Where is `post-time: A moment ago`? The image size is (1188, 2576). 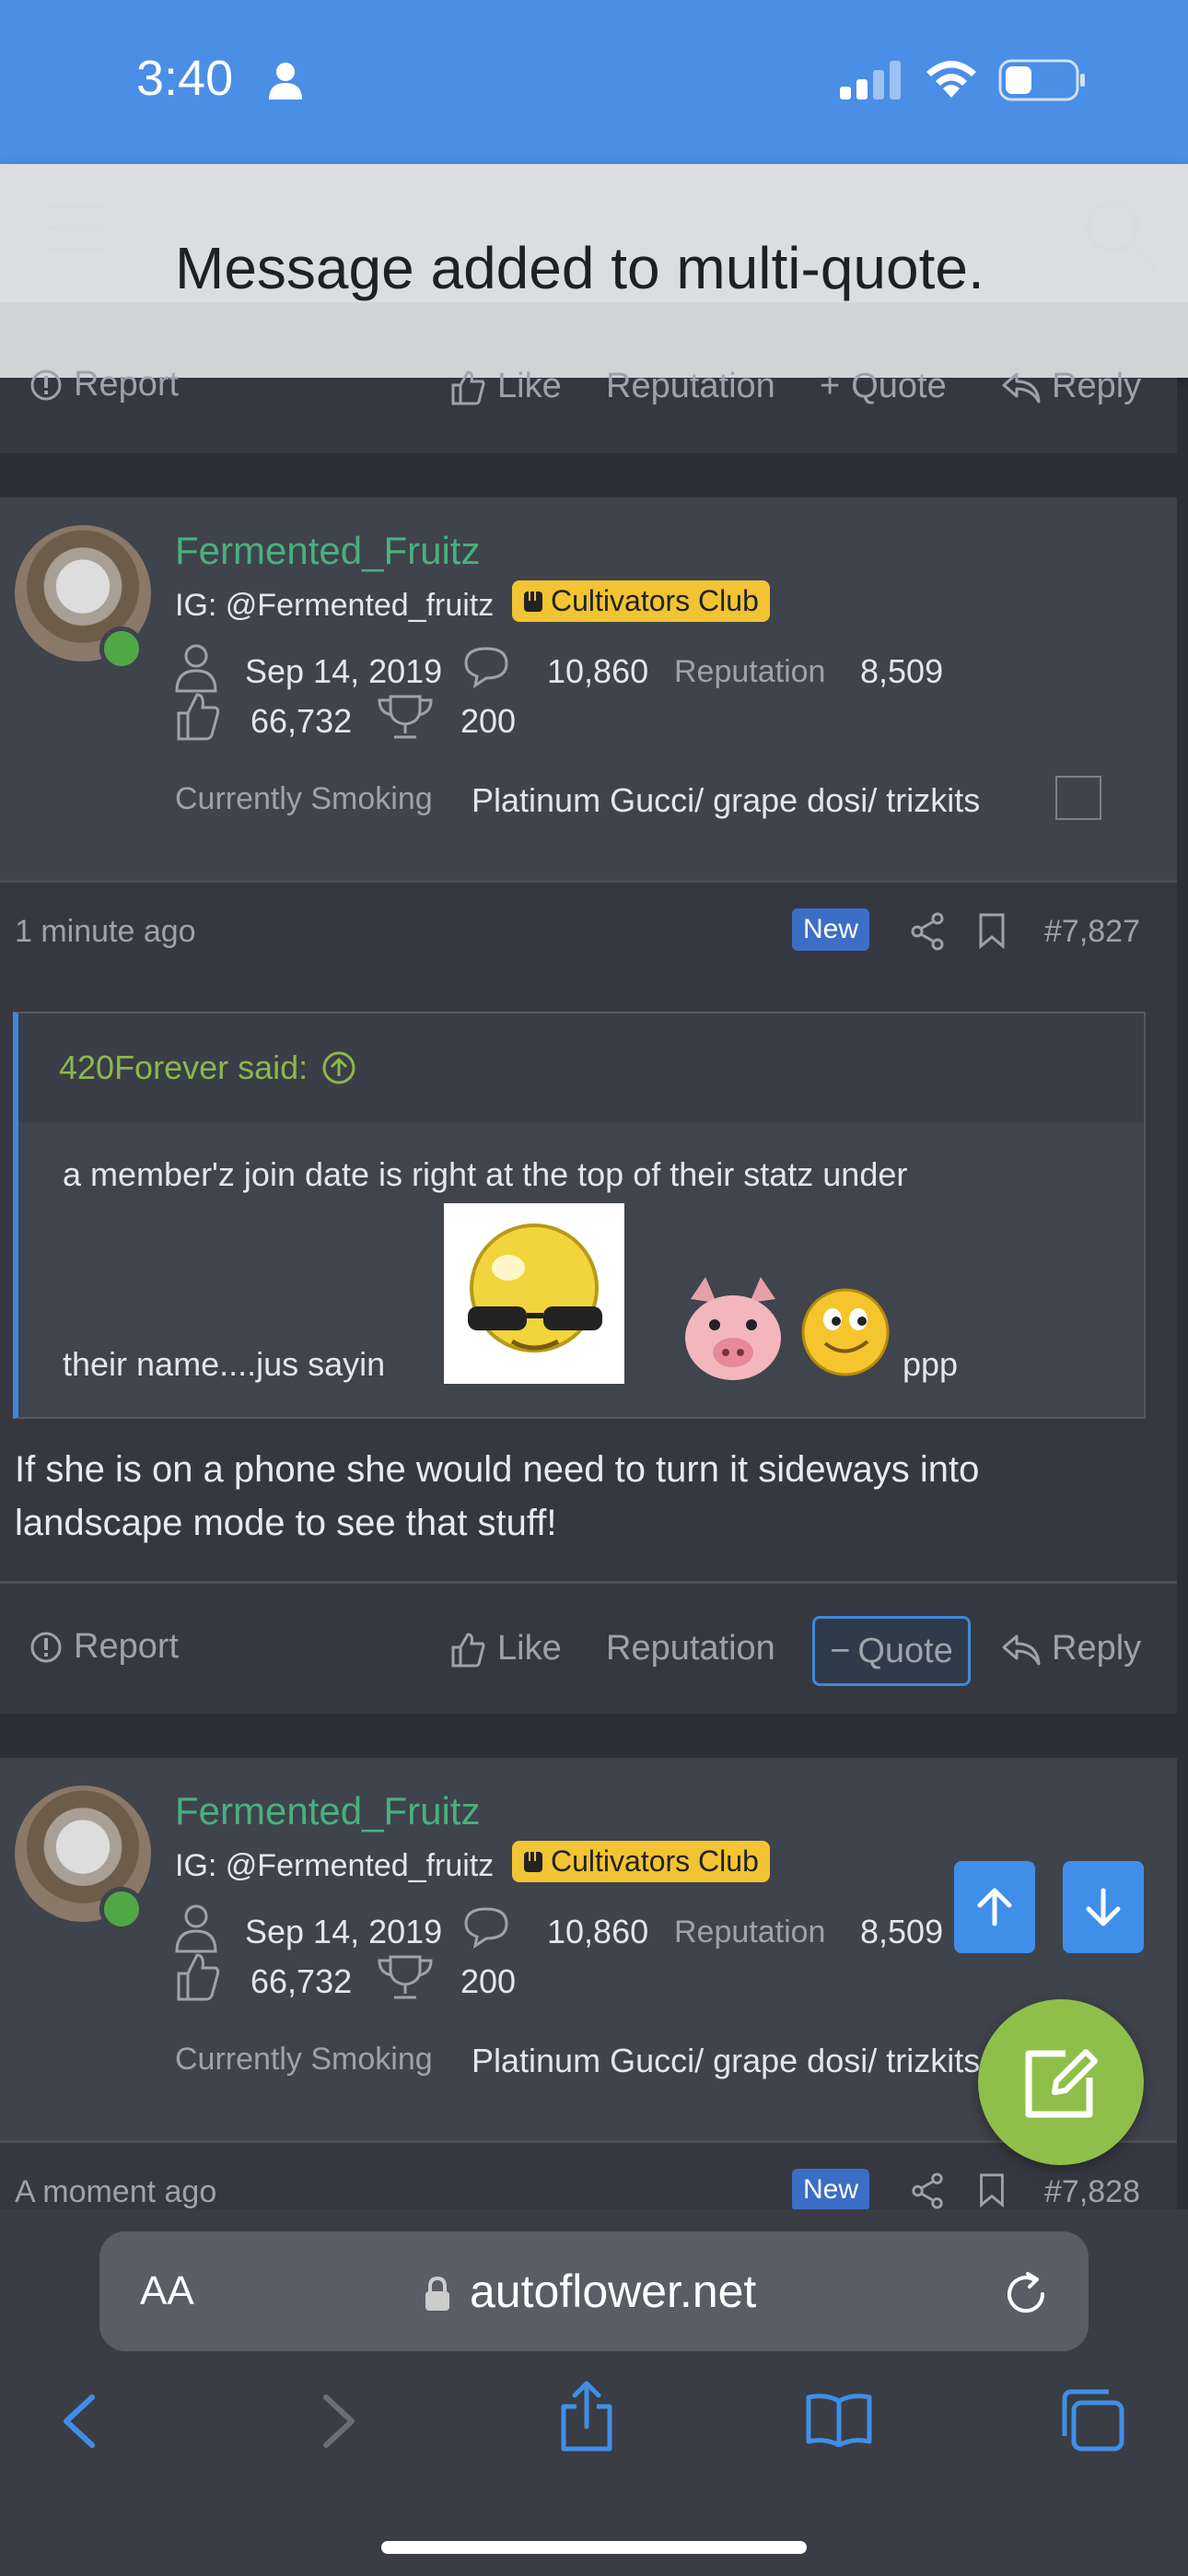 post-time: A moment ago is located at coordinates (115, 2192).